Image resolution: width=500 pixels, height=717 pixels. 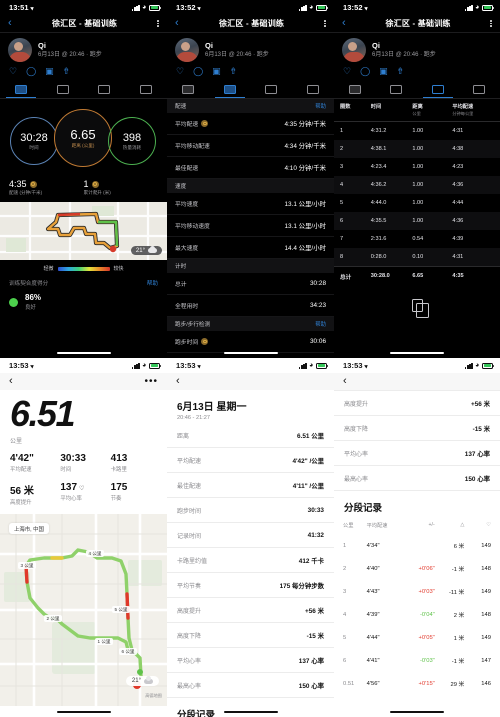 What do you see at coordinates (417, 638) in the screenshot?
I see `table-row: 5 4'44" +0'05" 1 米 149` at bounding box center [417, 638].